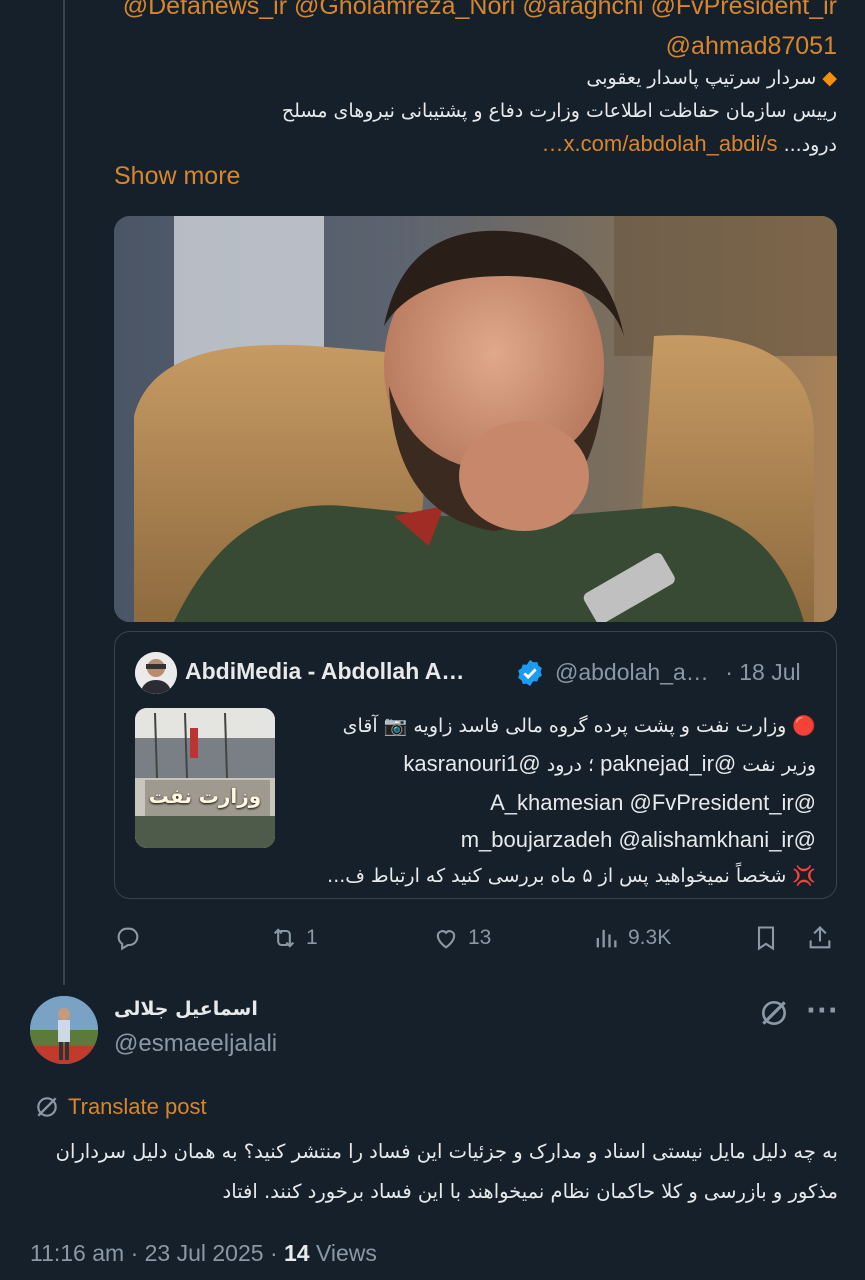 The width and height of the screenshot is (865, 1280). What do you see at coordinates (205, 796) in the screenshot?
I see `ministry-sign-text: وزارت نفت` at bounding box center [205, 796].